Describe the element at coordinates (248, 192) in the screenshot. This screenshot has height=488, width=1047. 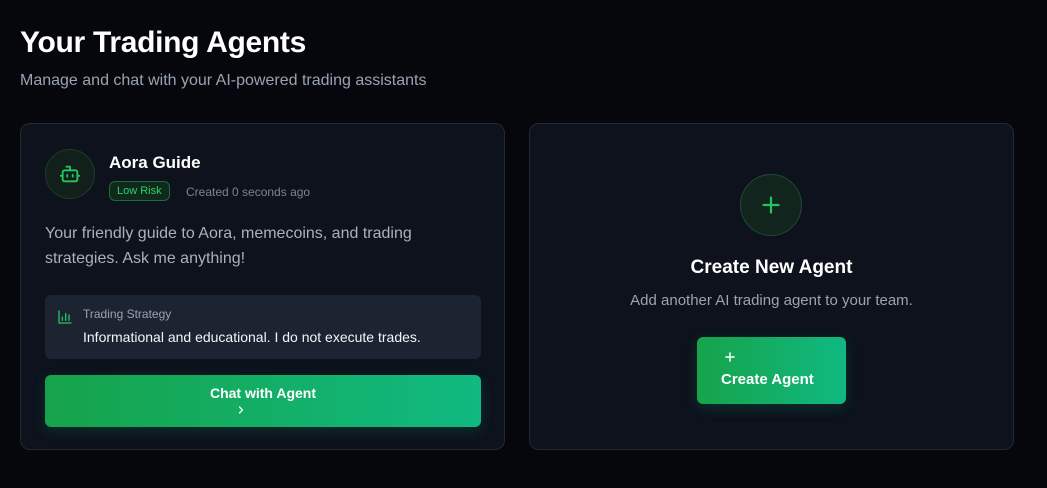
I see `created-timestamp: Created 0 seconds ago` at that location.